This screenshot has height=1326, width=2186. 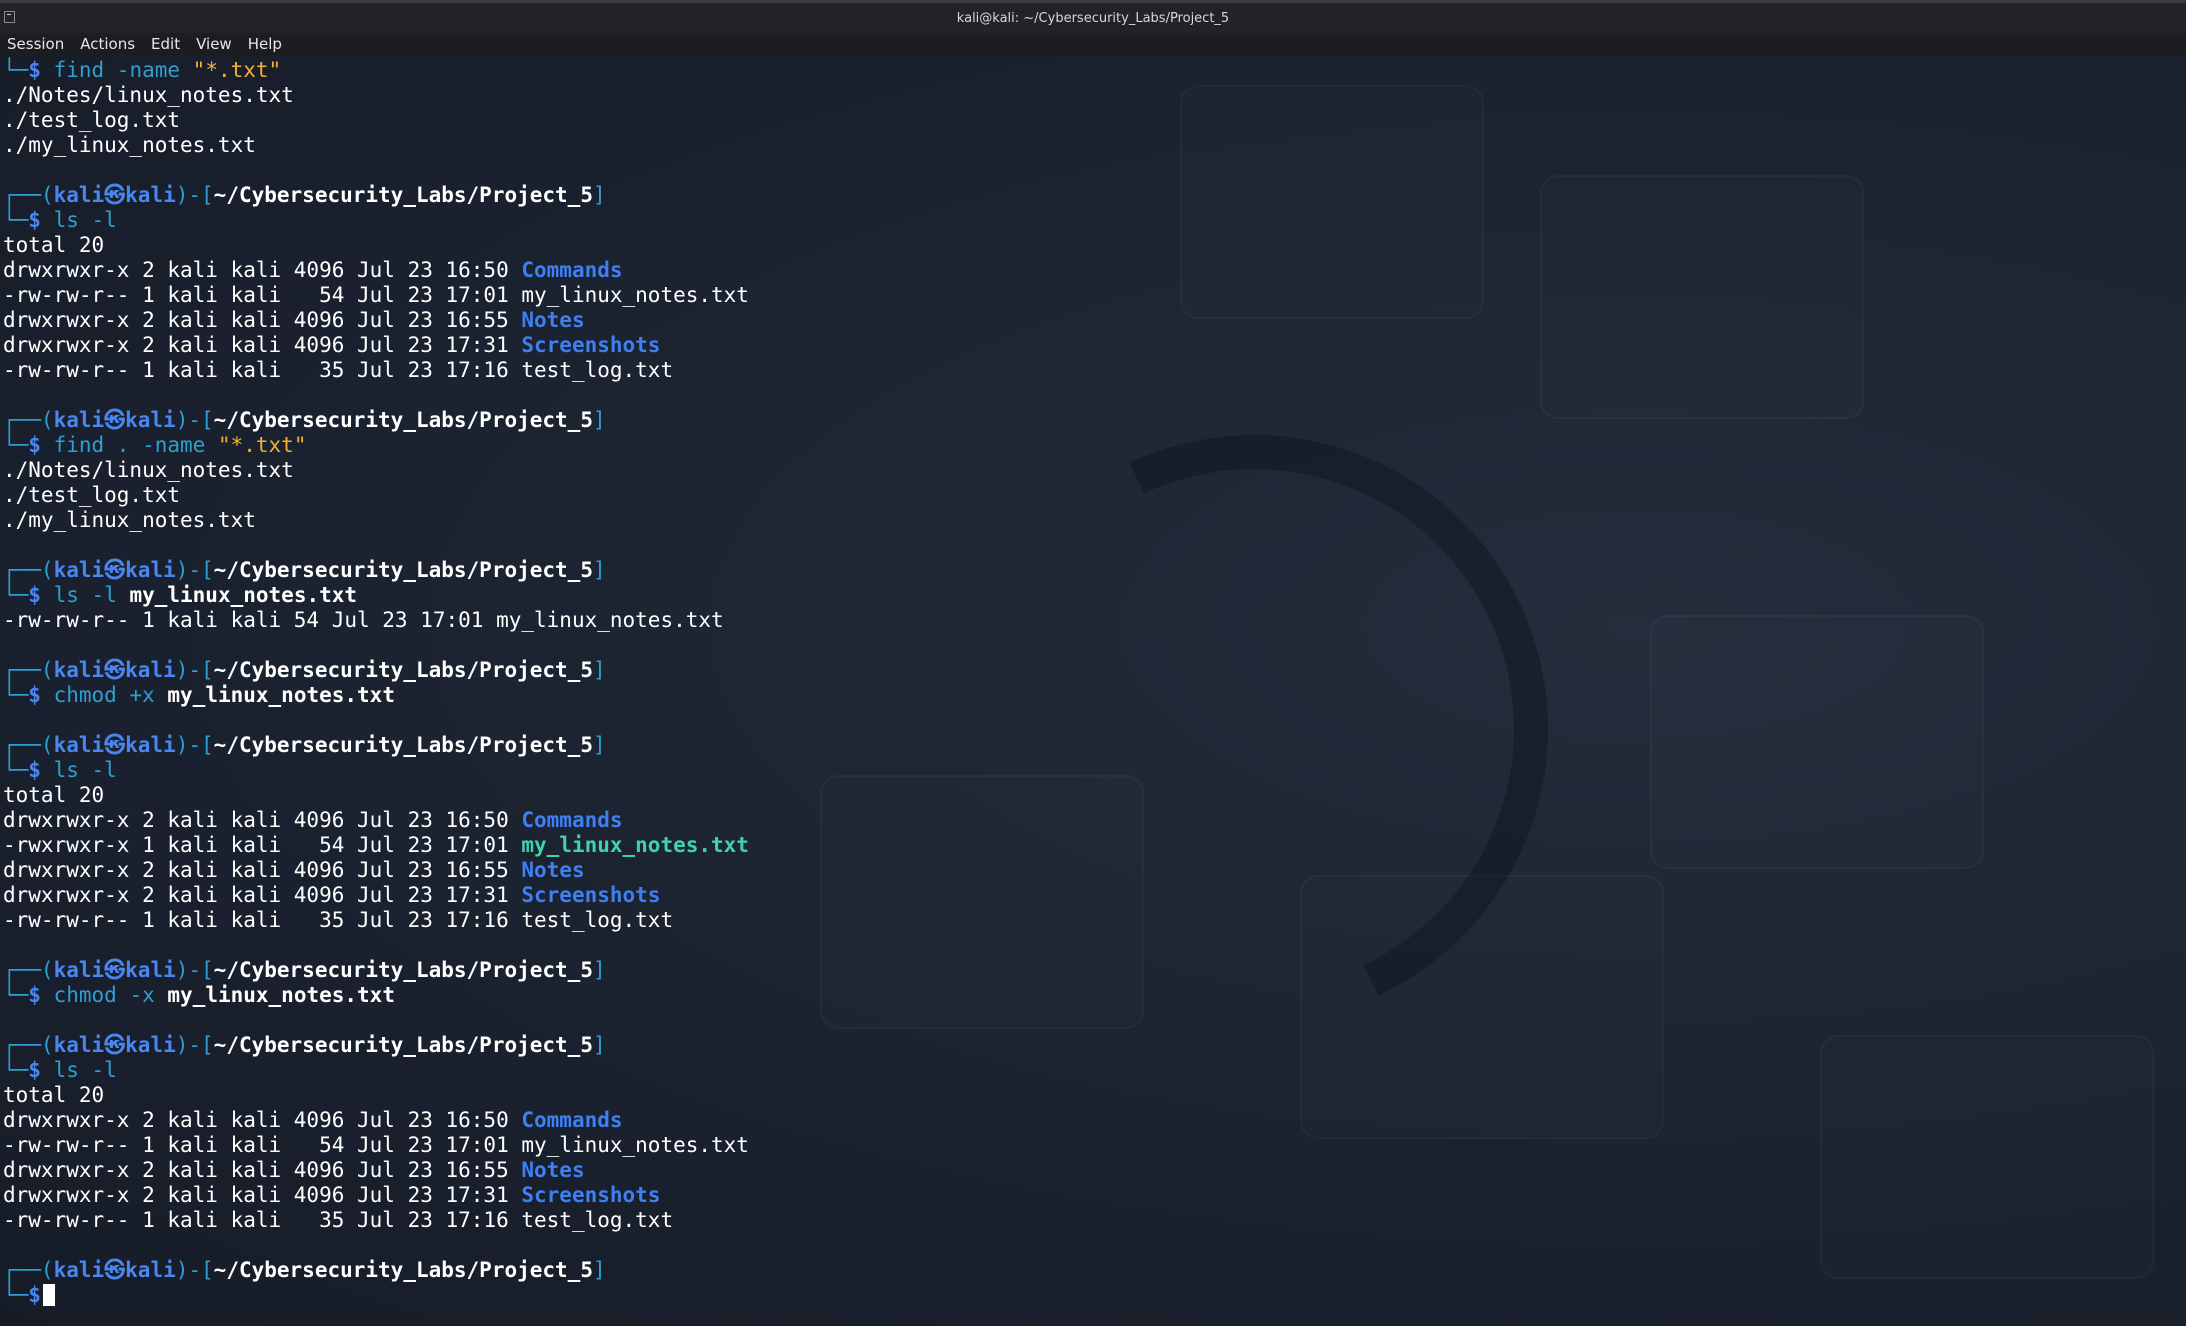 I want to click on command-line: └─$ ls -l, so click(x=376, y=1070).